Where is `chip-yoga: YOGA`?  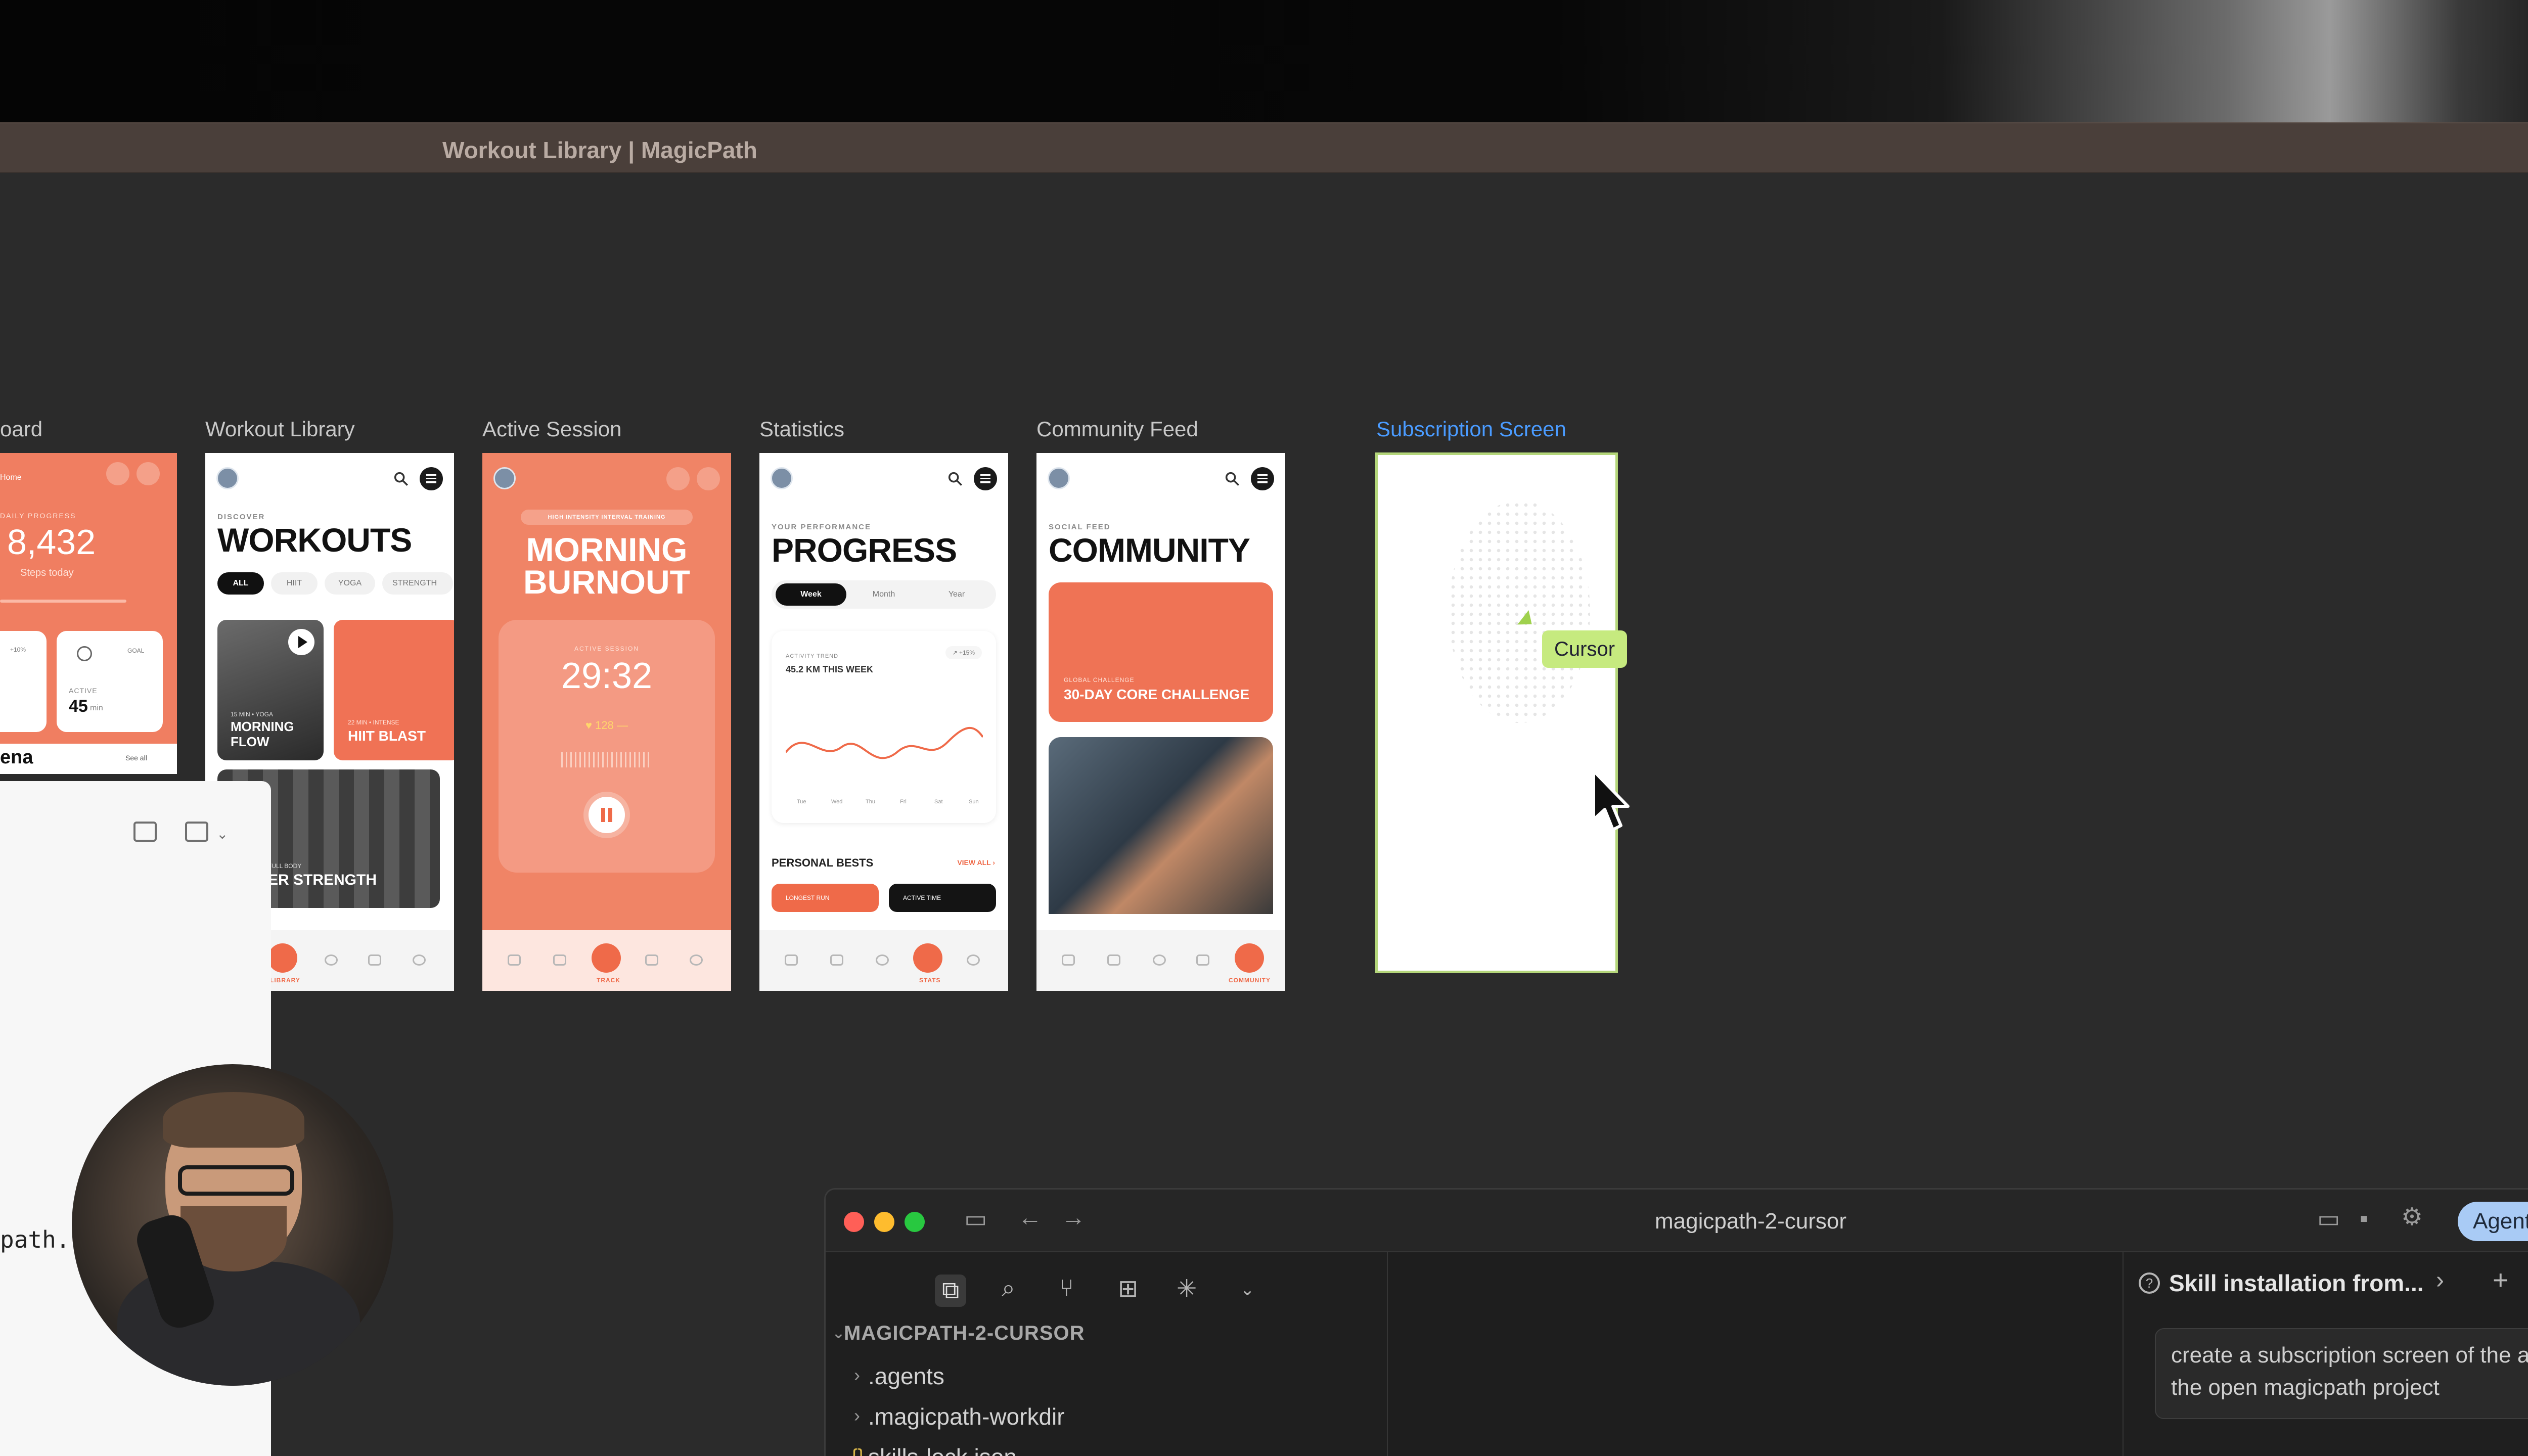
chip-yoga: YOGA is located at coordinates (350, 583).